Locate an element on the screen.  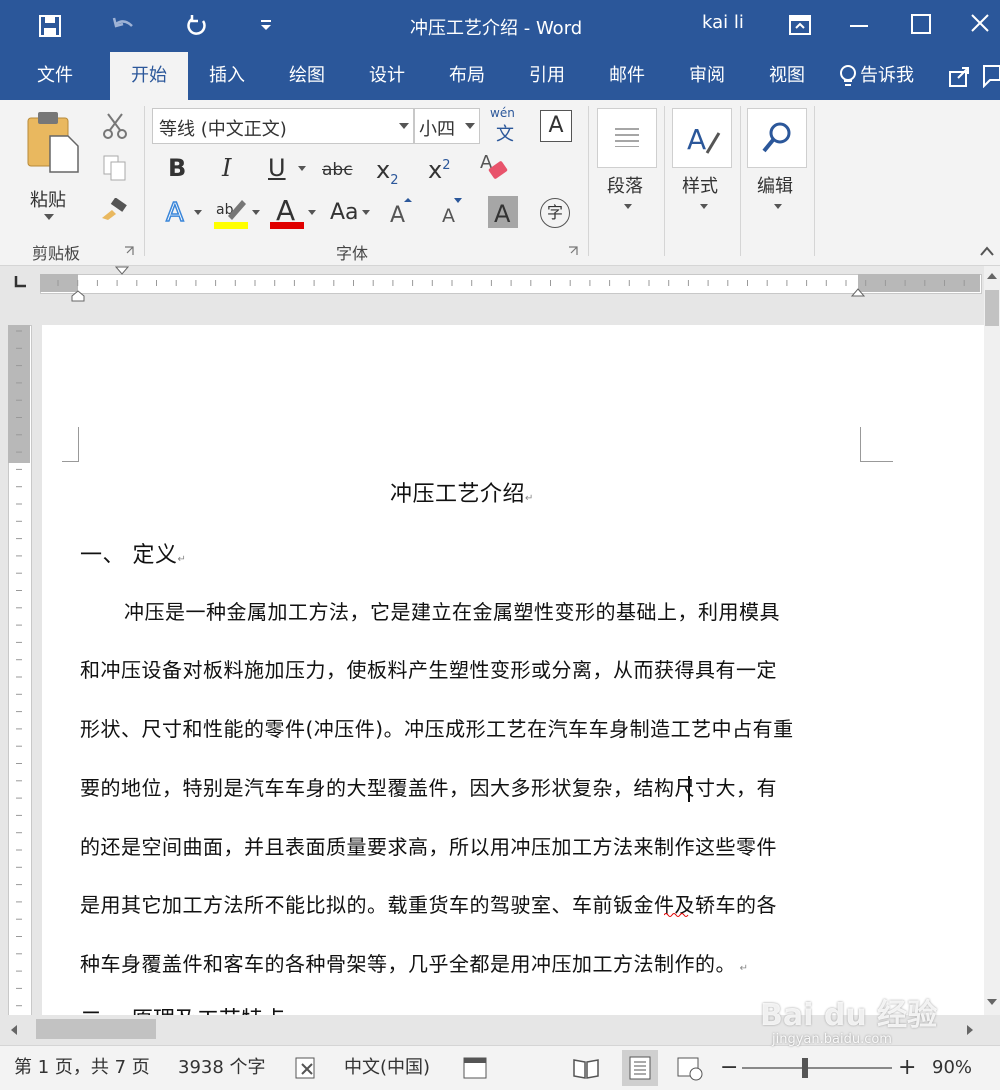
copy-icon is located at coordinates (115, 168).